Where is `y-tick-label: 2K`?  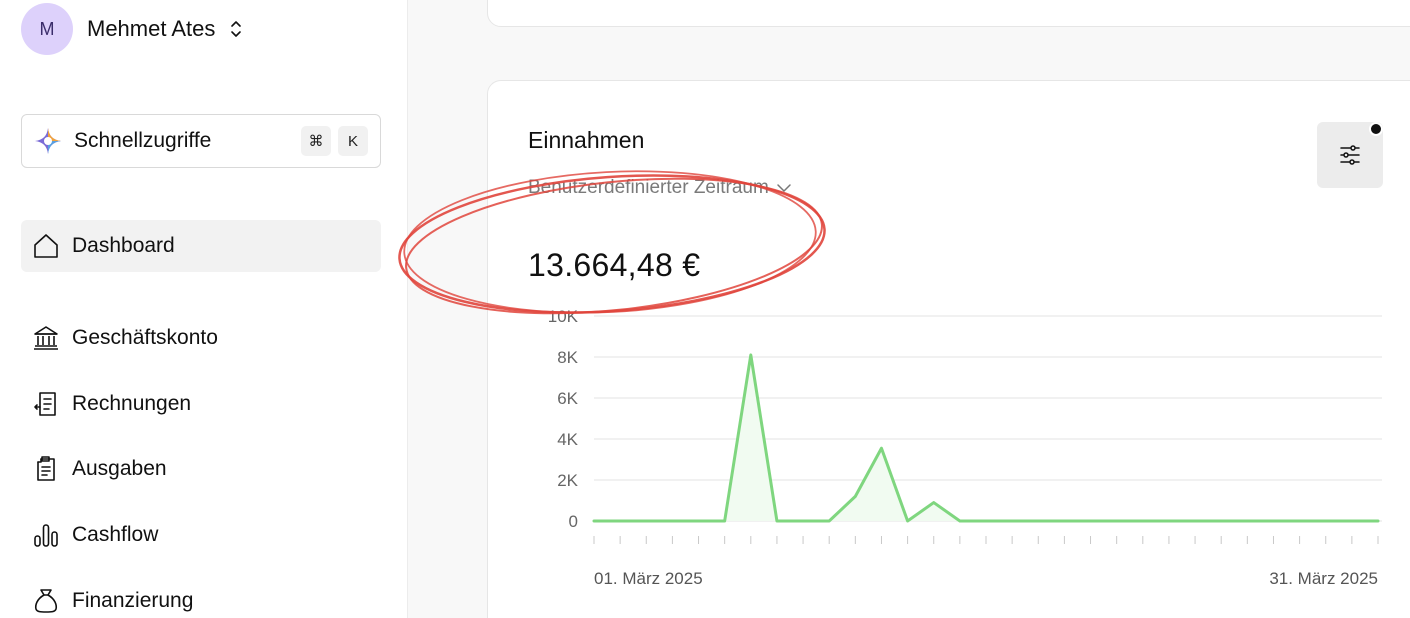 y-tick-label: 2K is located at coordinates (567, 480).